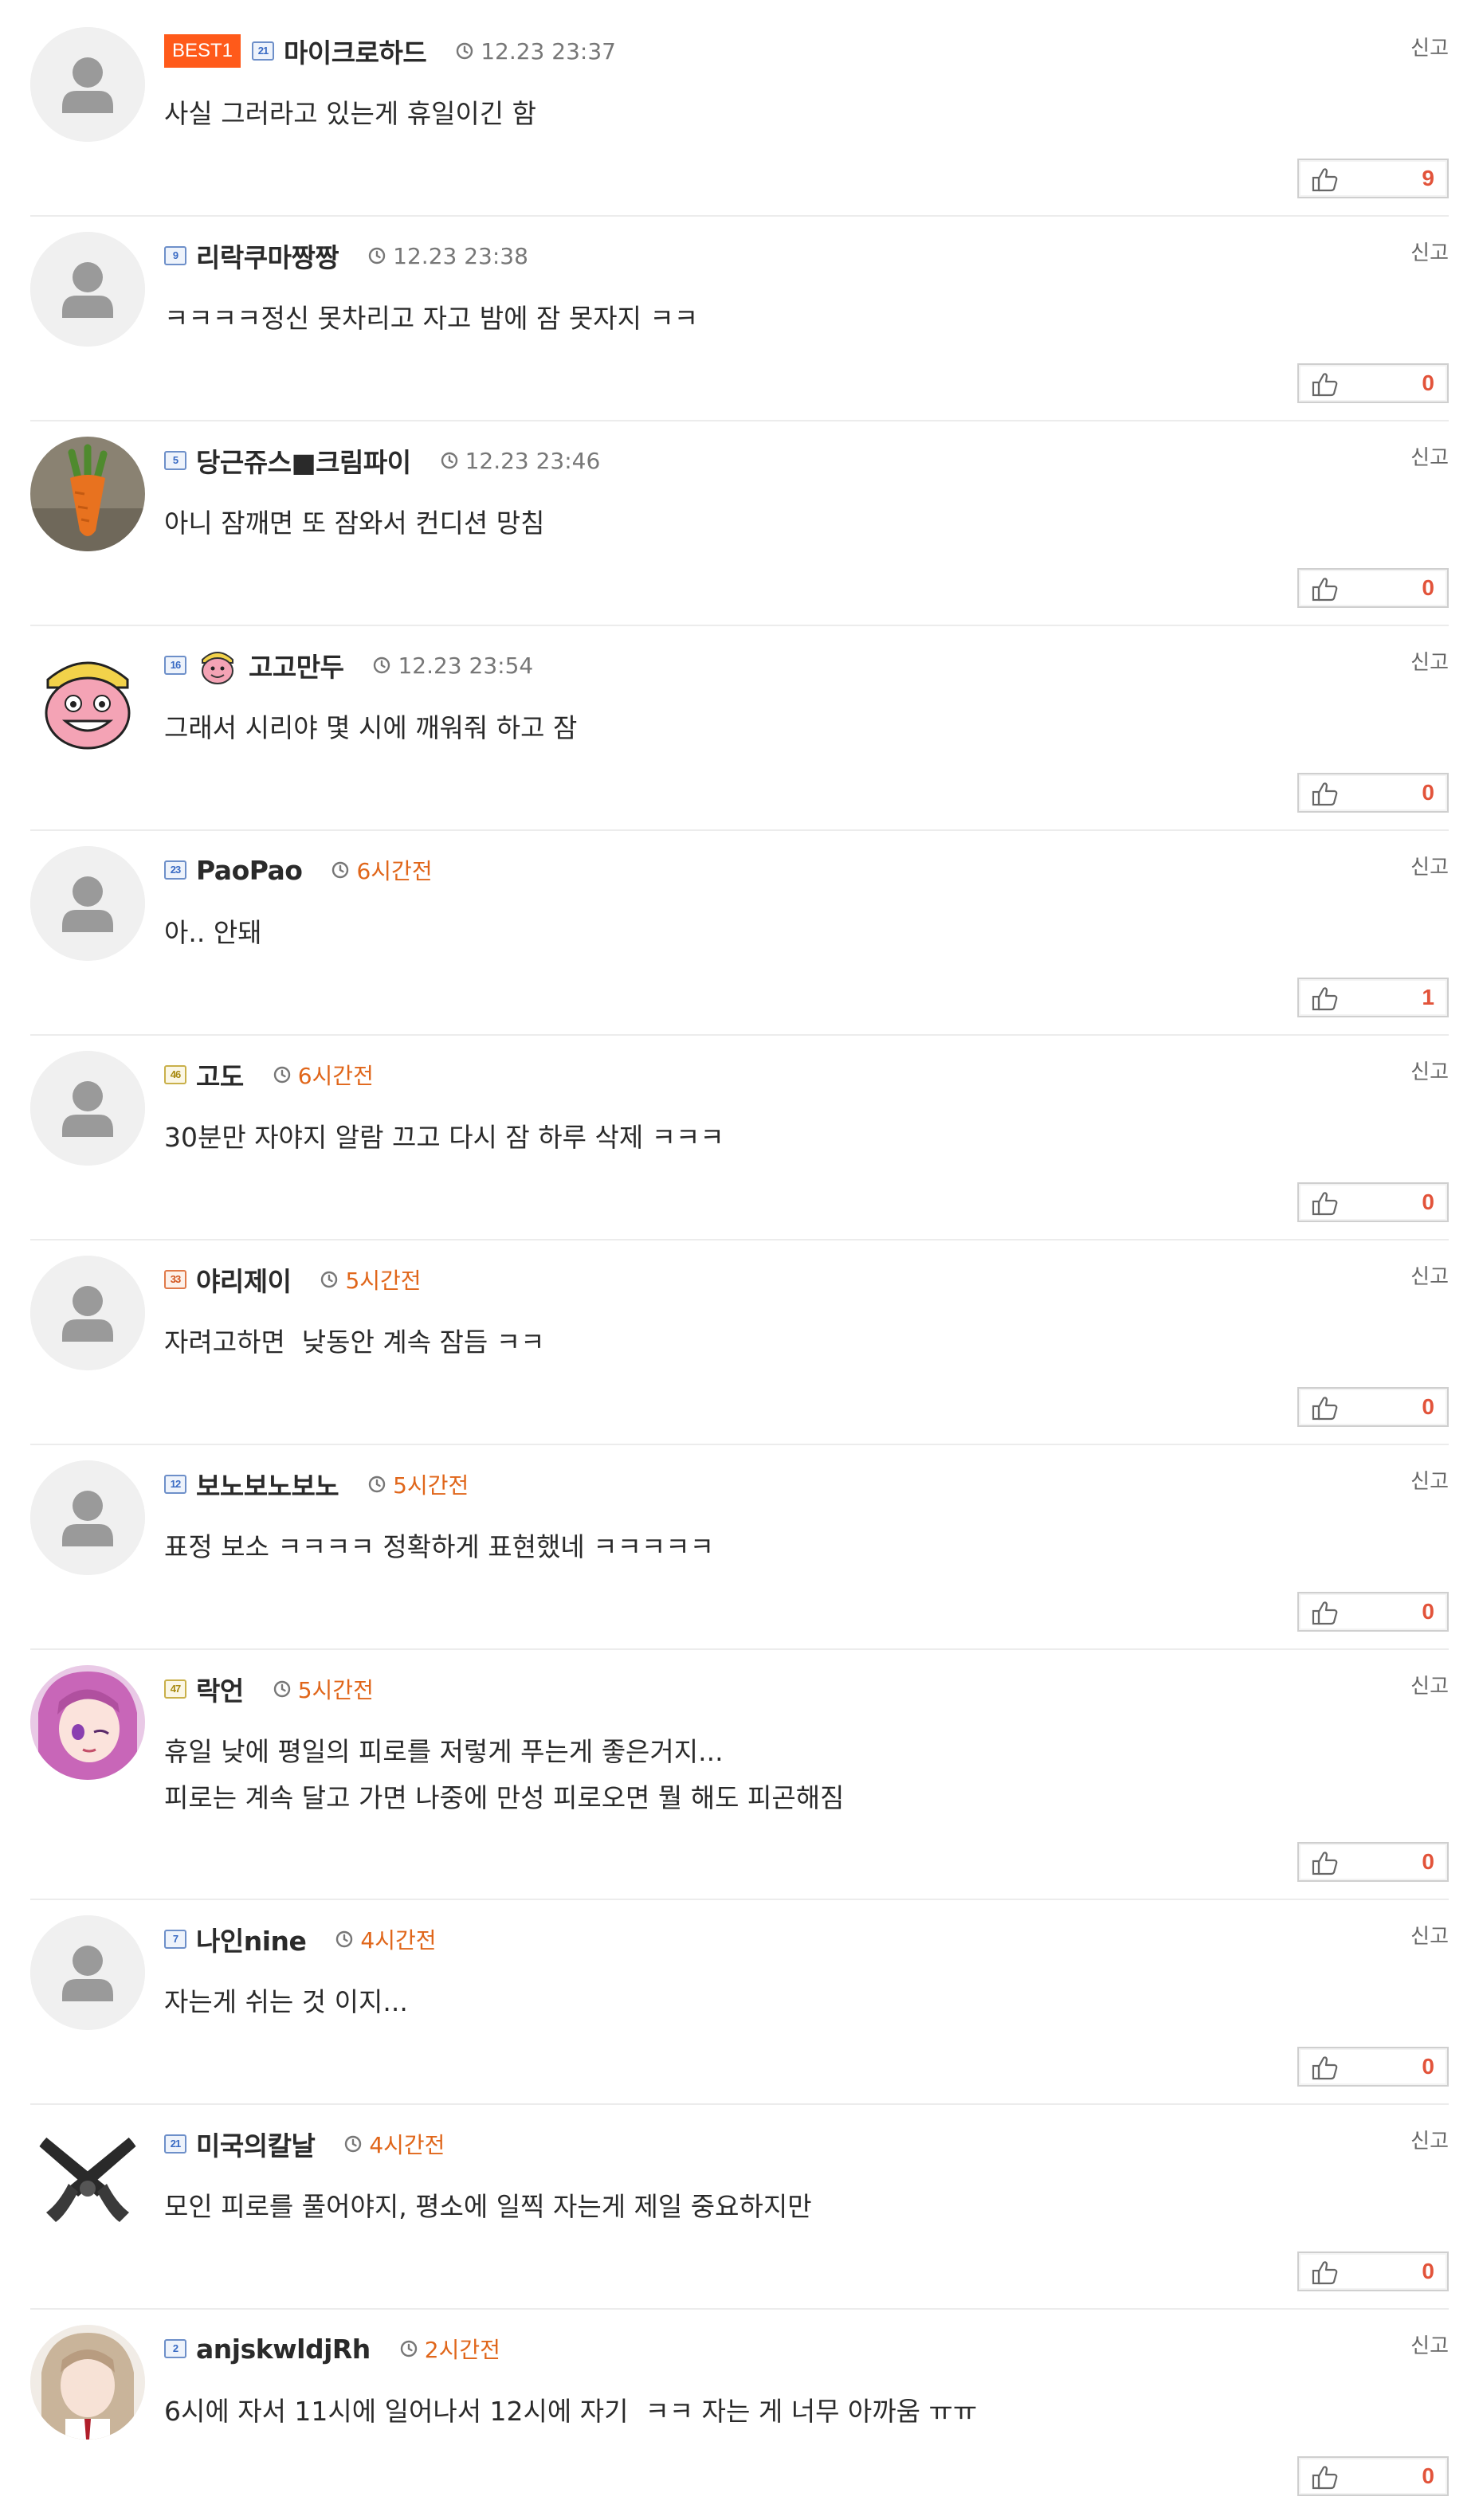 This screenshot has width=1479, height=2520. What do you see at coordinates (354, 523) in the screenshot?
I see `comment-text: 아니 잠깨면 또 잠와서 컨디션 망침` at bounding box center [354, 523].